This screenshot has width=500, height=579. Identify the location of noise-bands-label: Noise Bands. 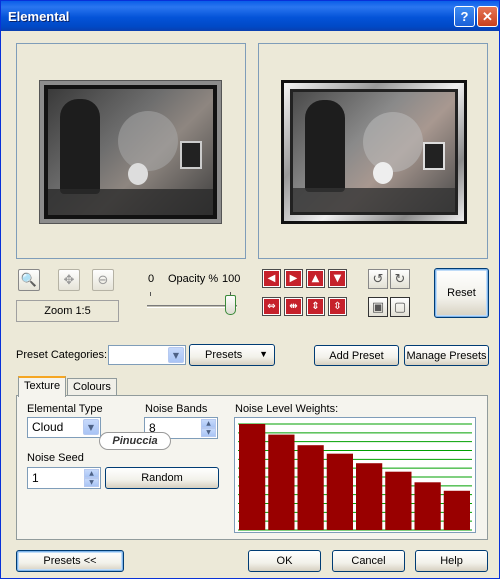
(176, 409).